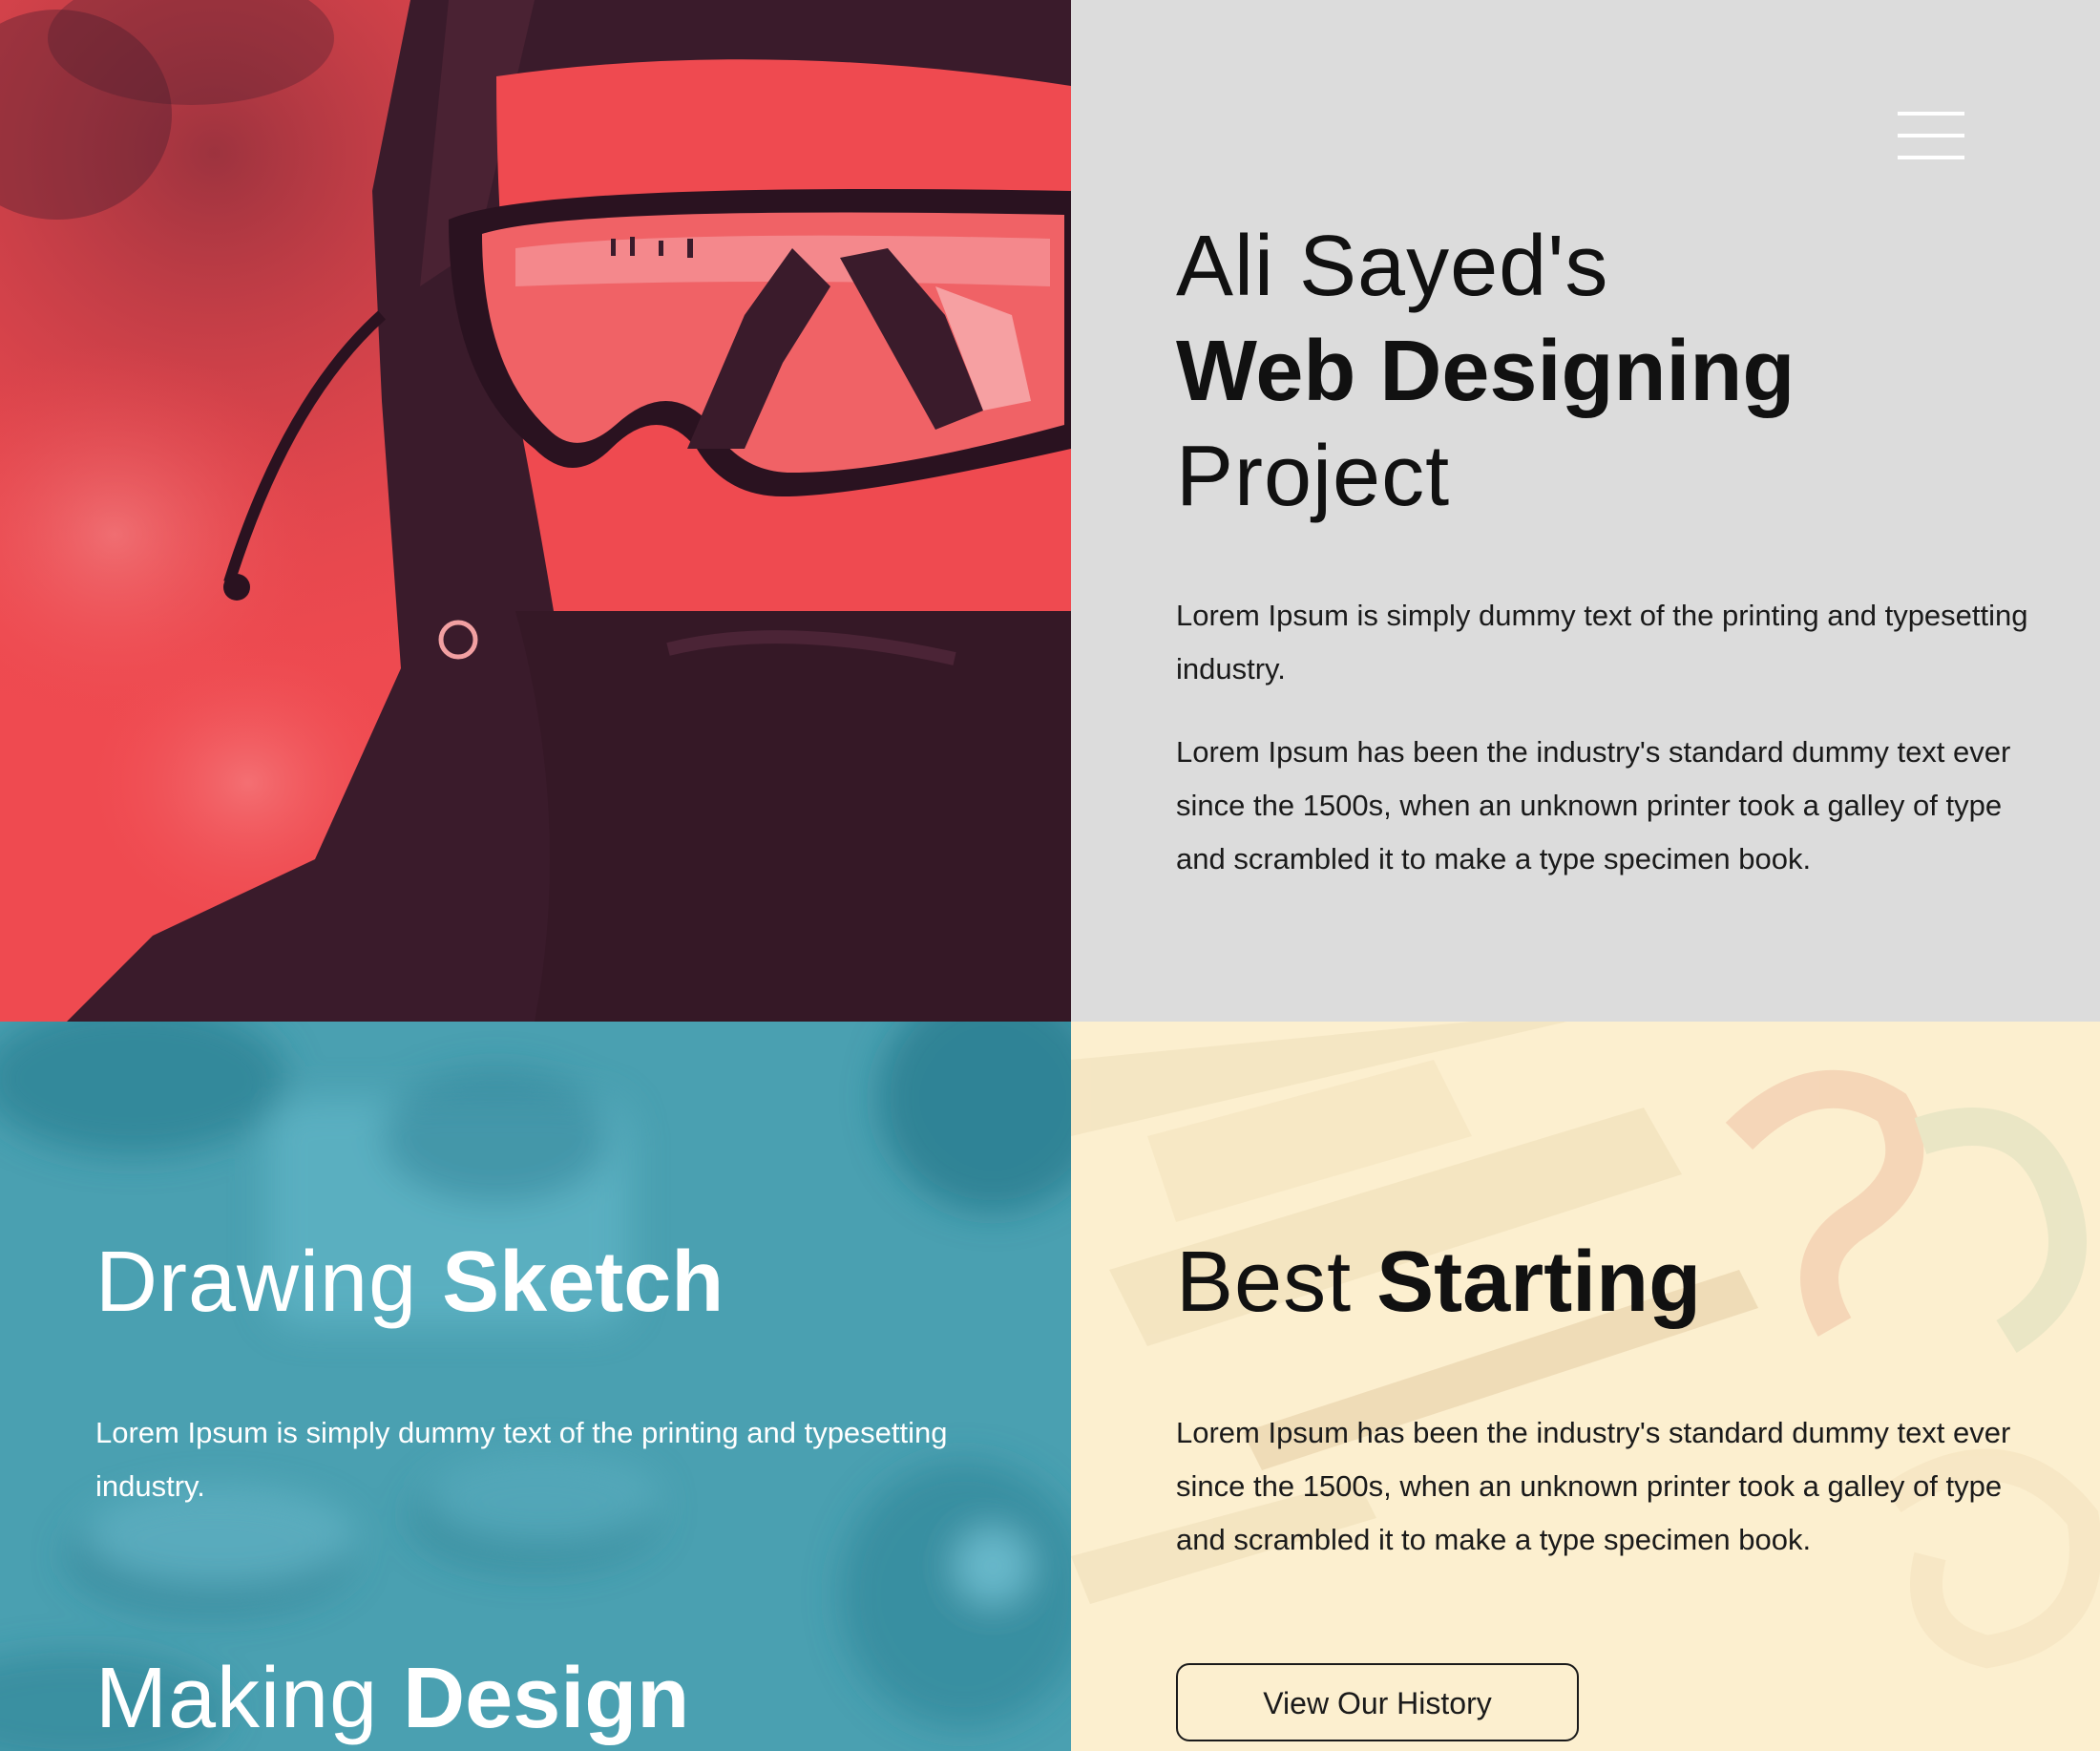  I want to click on best-starting-heading-bold: Starting, so click(1539, 1282).